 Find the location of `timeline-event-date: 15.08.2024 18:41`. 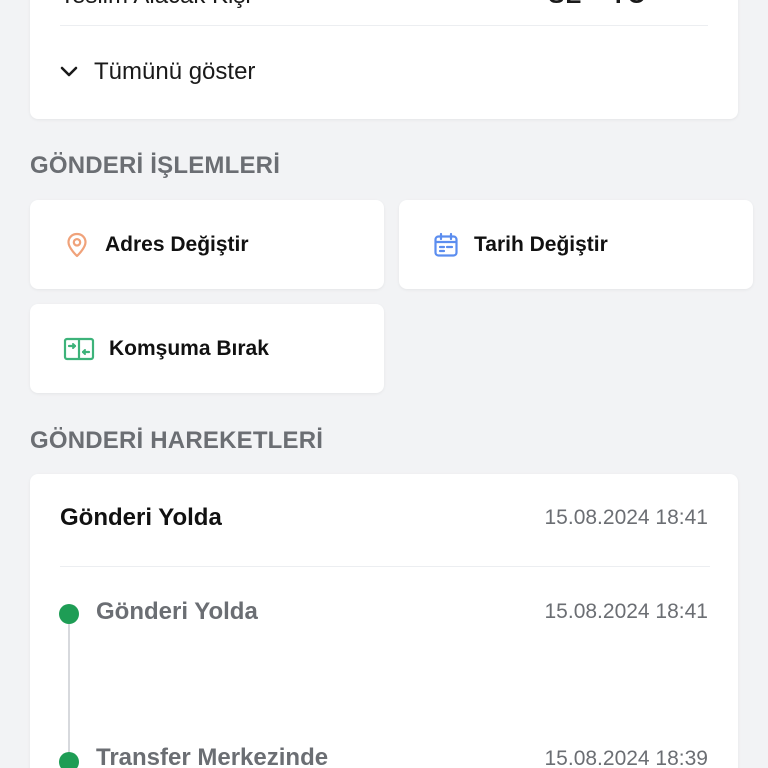

timeline-event-date: 15.08.2024 18:41 is located at coordinates (626, 611).